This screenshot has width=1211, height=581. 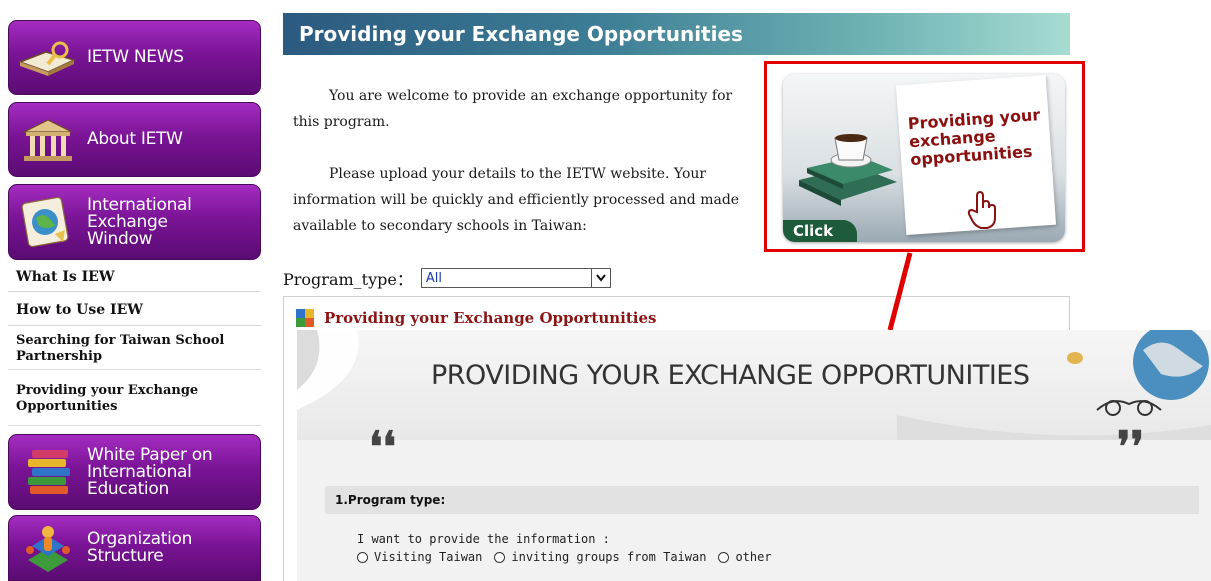 What do you see at coordinates (134, 277) in the screenshot?
I see `sidebar-item-what-is-iew: What Is IEW` at bounding box center [134, 277].